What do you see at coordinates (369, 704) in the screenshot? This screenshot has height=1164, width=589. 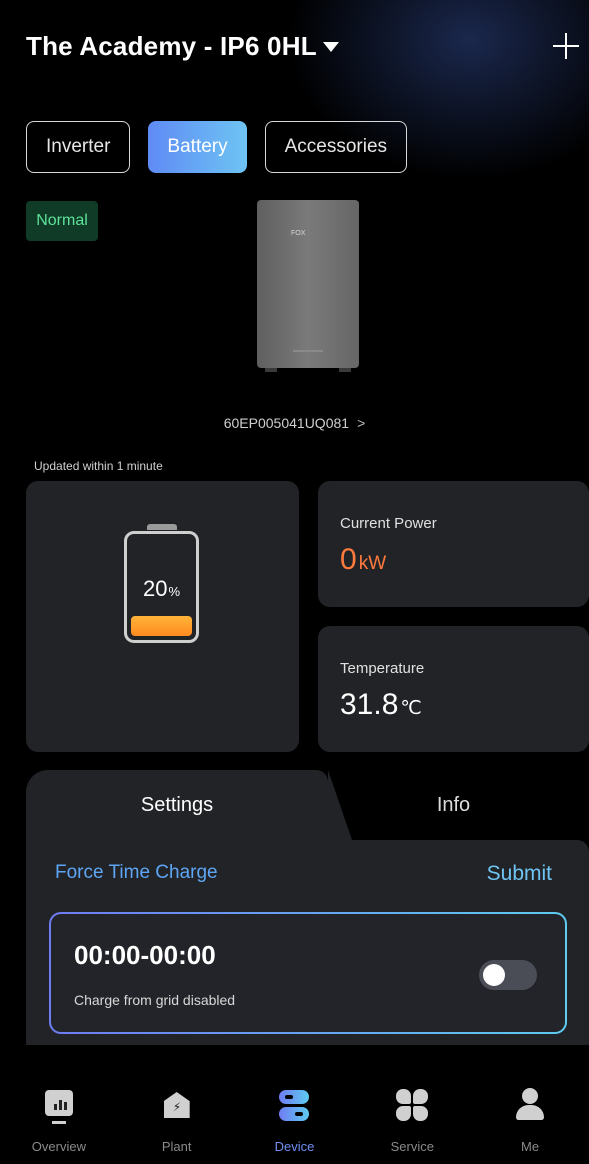 I see `temperature-value: 31.8` at bounding box center [369, 704].